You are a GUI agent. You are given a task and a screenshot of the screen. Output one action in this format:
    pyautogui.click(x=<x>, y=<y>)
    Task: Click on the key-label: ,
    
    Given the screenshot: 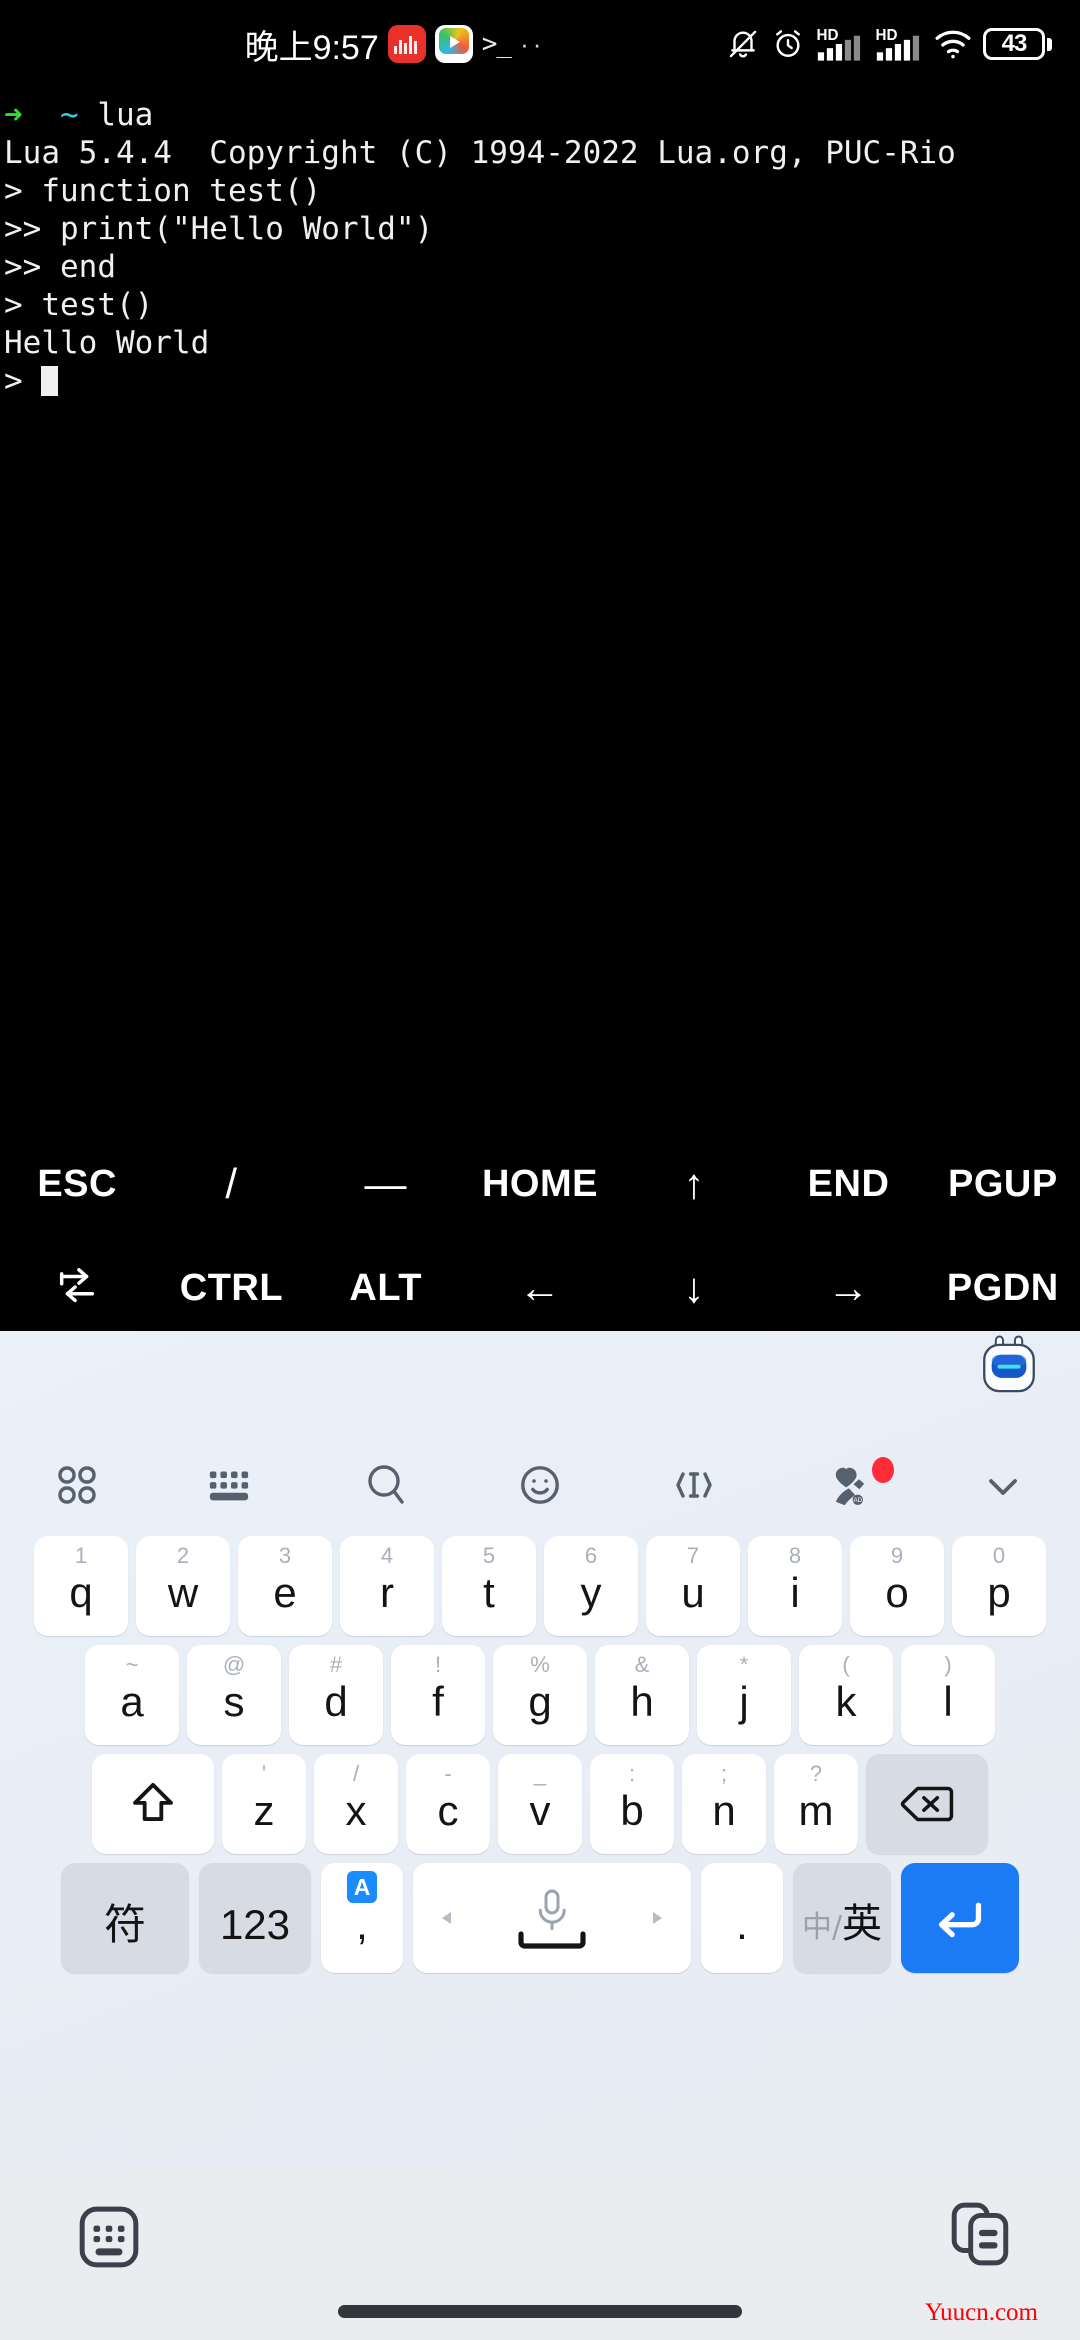 What is the action you would take?
    pyautogui.click(x=362, y=1924)
    